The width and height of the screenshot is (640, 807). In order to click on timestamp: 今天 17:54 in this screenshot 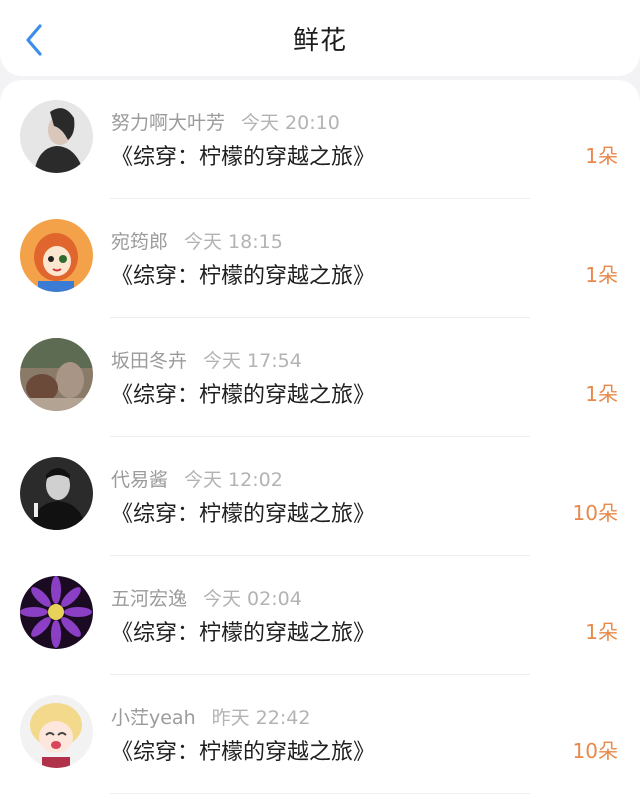, I will do `click(252, 361)`.